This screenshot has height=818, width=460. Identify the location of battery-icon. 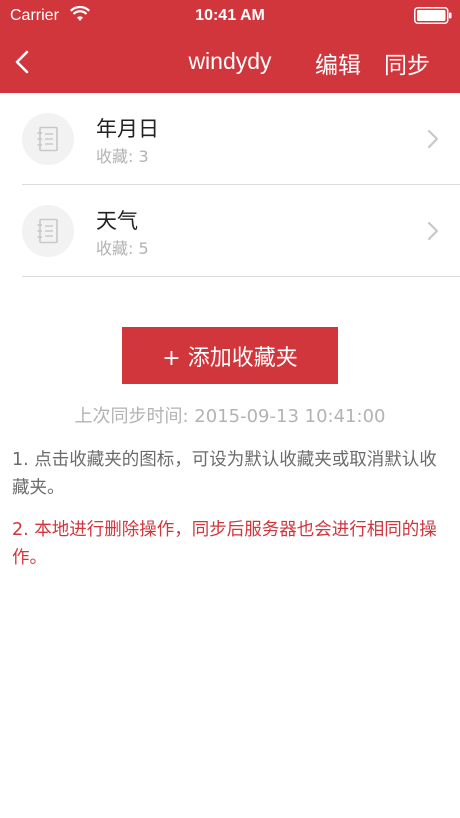
(433, 15).